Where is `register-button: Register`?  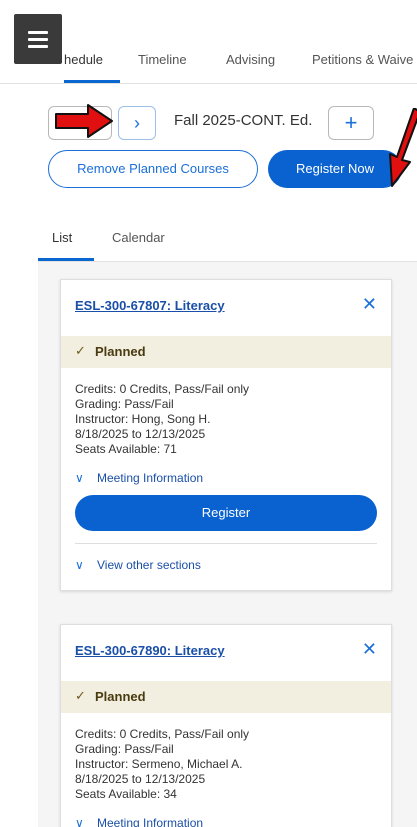 register-button: Register is located at coordinates (226, 513).